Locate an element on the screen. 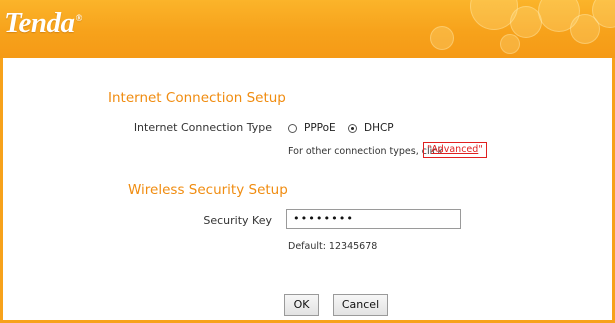 The width and height of the screenshot is (615, 323). internet-section-title: Internet Connection Setup is located at coordinates (197, 98).